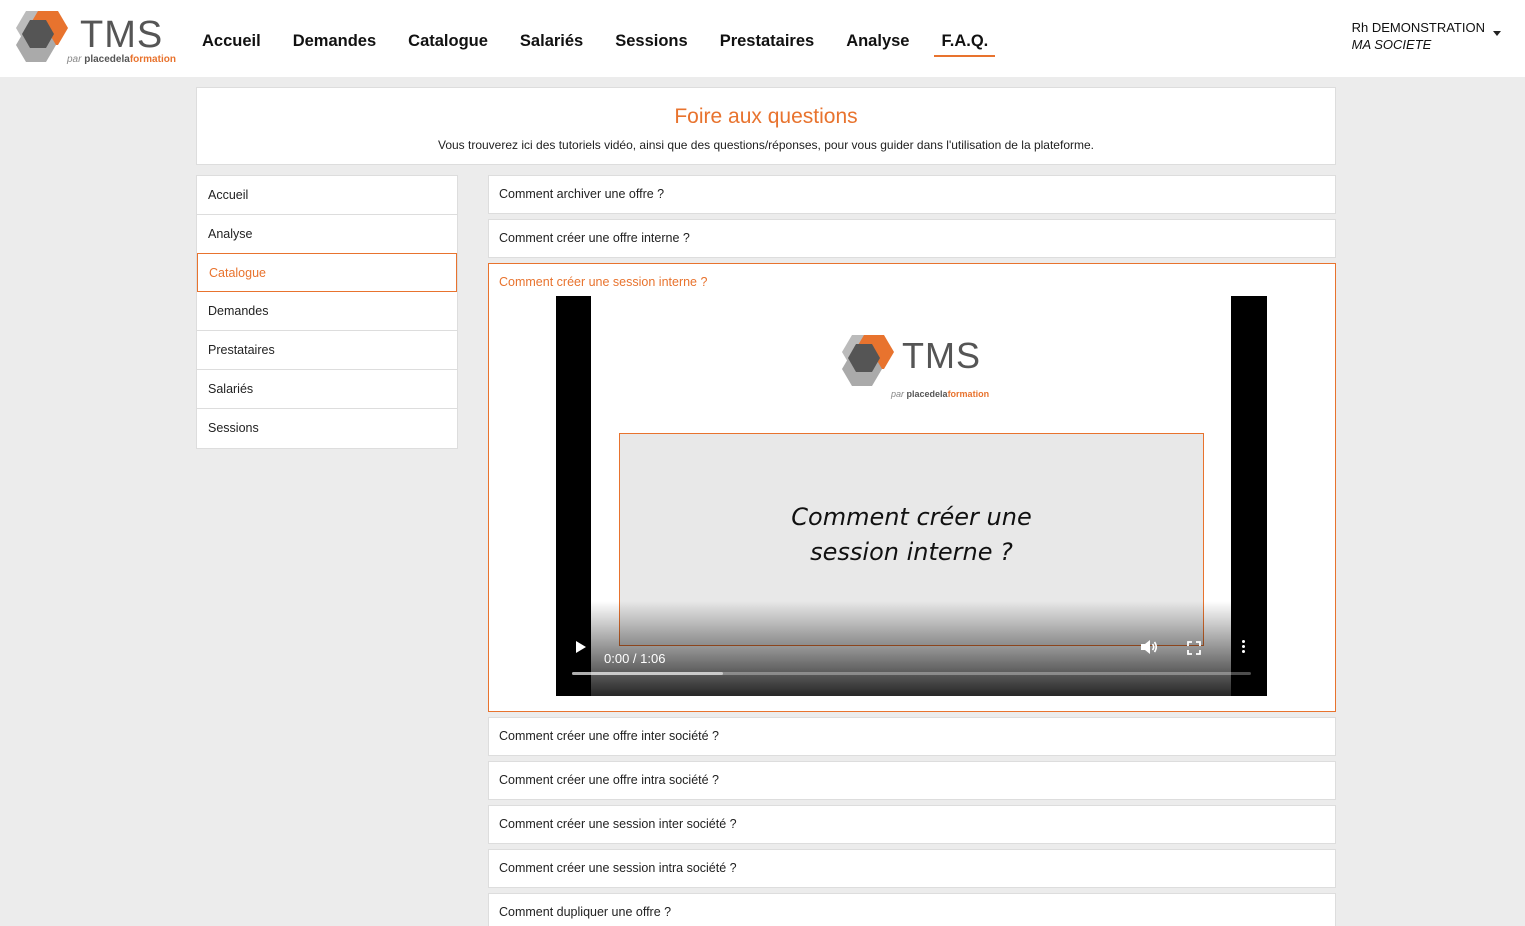 Image resolution: width=1525 pixels, height=926 pixels. I want to click on nav-salaries: Salariés, so click(551, 44).